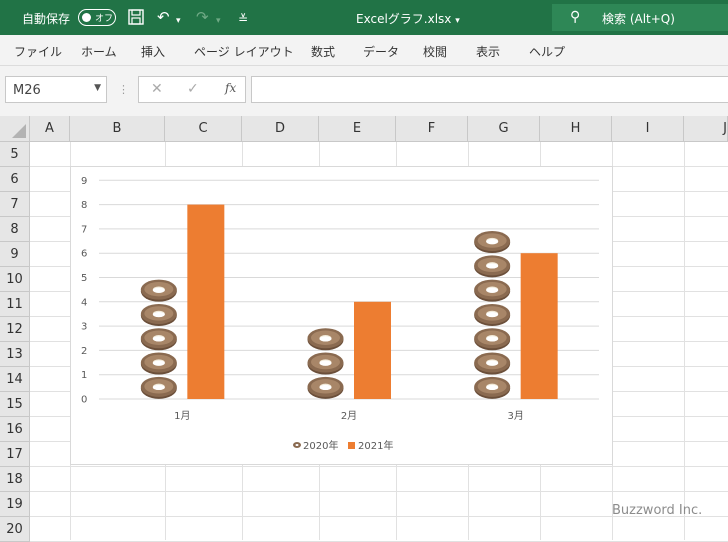  I want to click on y-tick-label: 2, so click(84, 351).